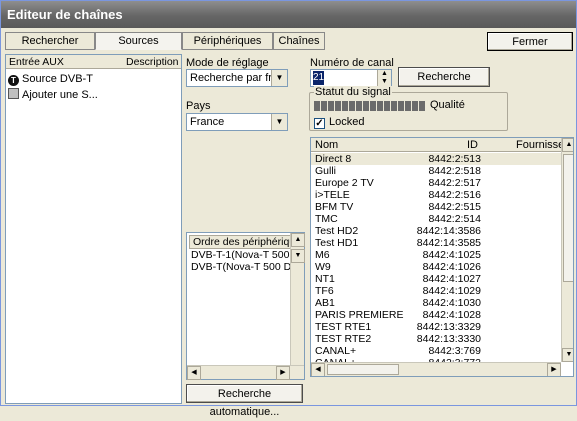 The width and height of the screenshot is (577, 421). I want to click on table-row: i>TELE 8442:2:516, so click(436, 195).